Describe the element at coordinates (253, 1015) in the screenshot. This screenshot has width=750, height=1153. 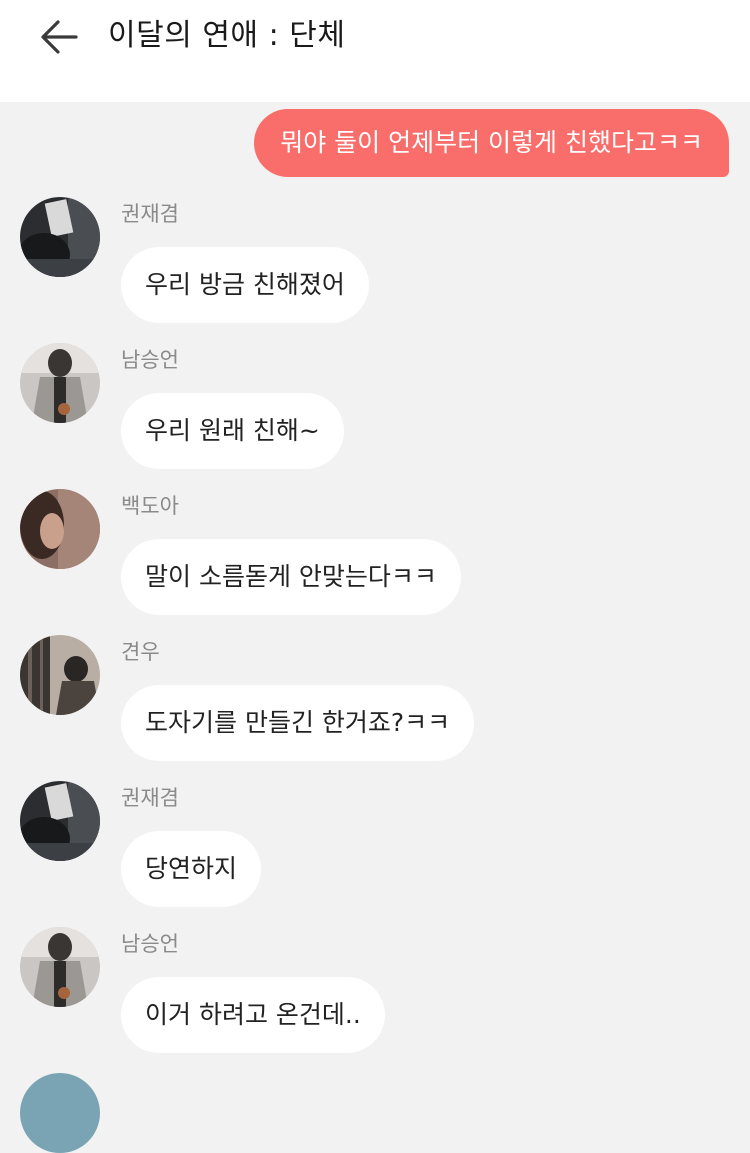
I see `message-bubble: 이거 하려고 온건데..` at that location.